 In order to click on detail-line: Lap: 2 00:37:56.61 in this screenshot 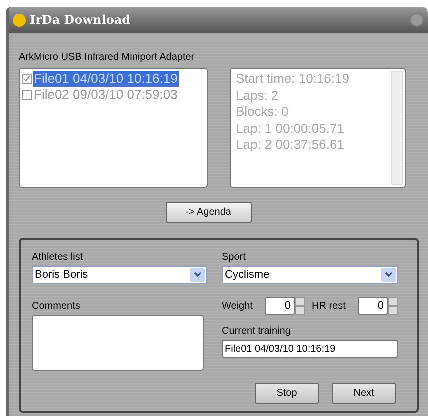, I will do `click(291, 145)`.